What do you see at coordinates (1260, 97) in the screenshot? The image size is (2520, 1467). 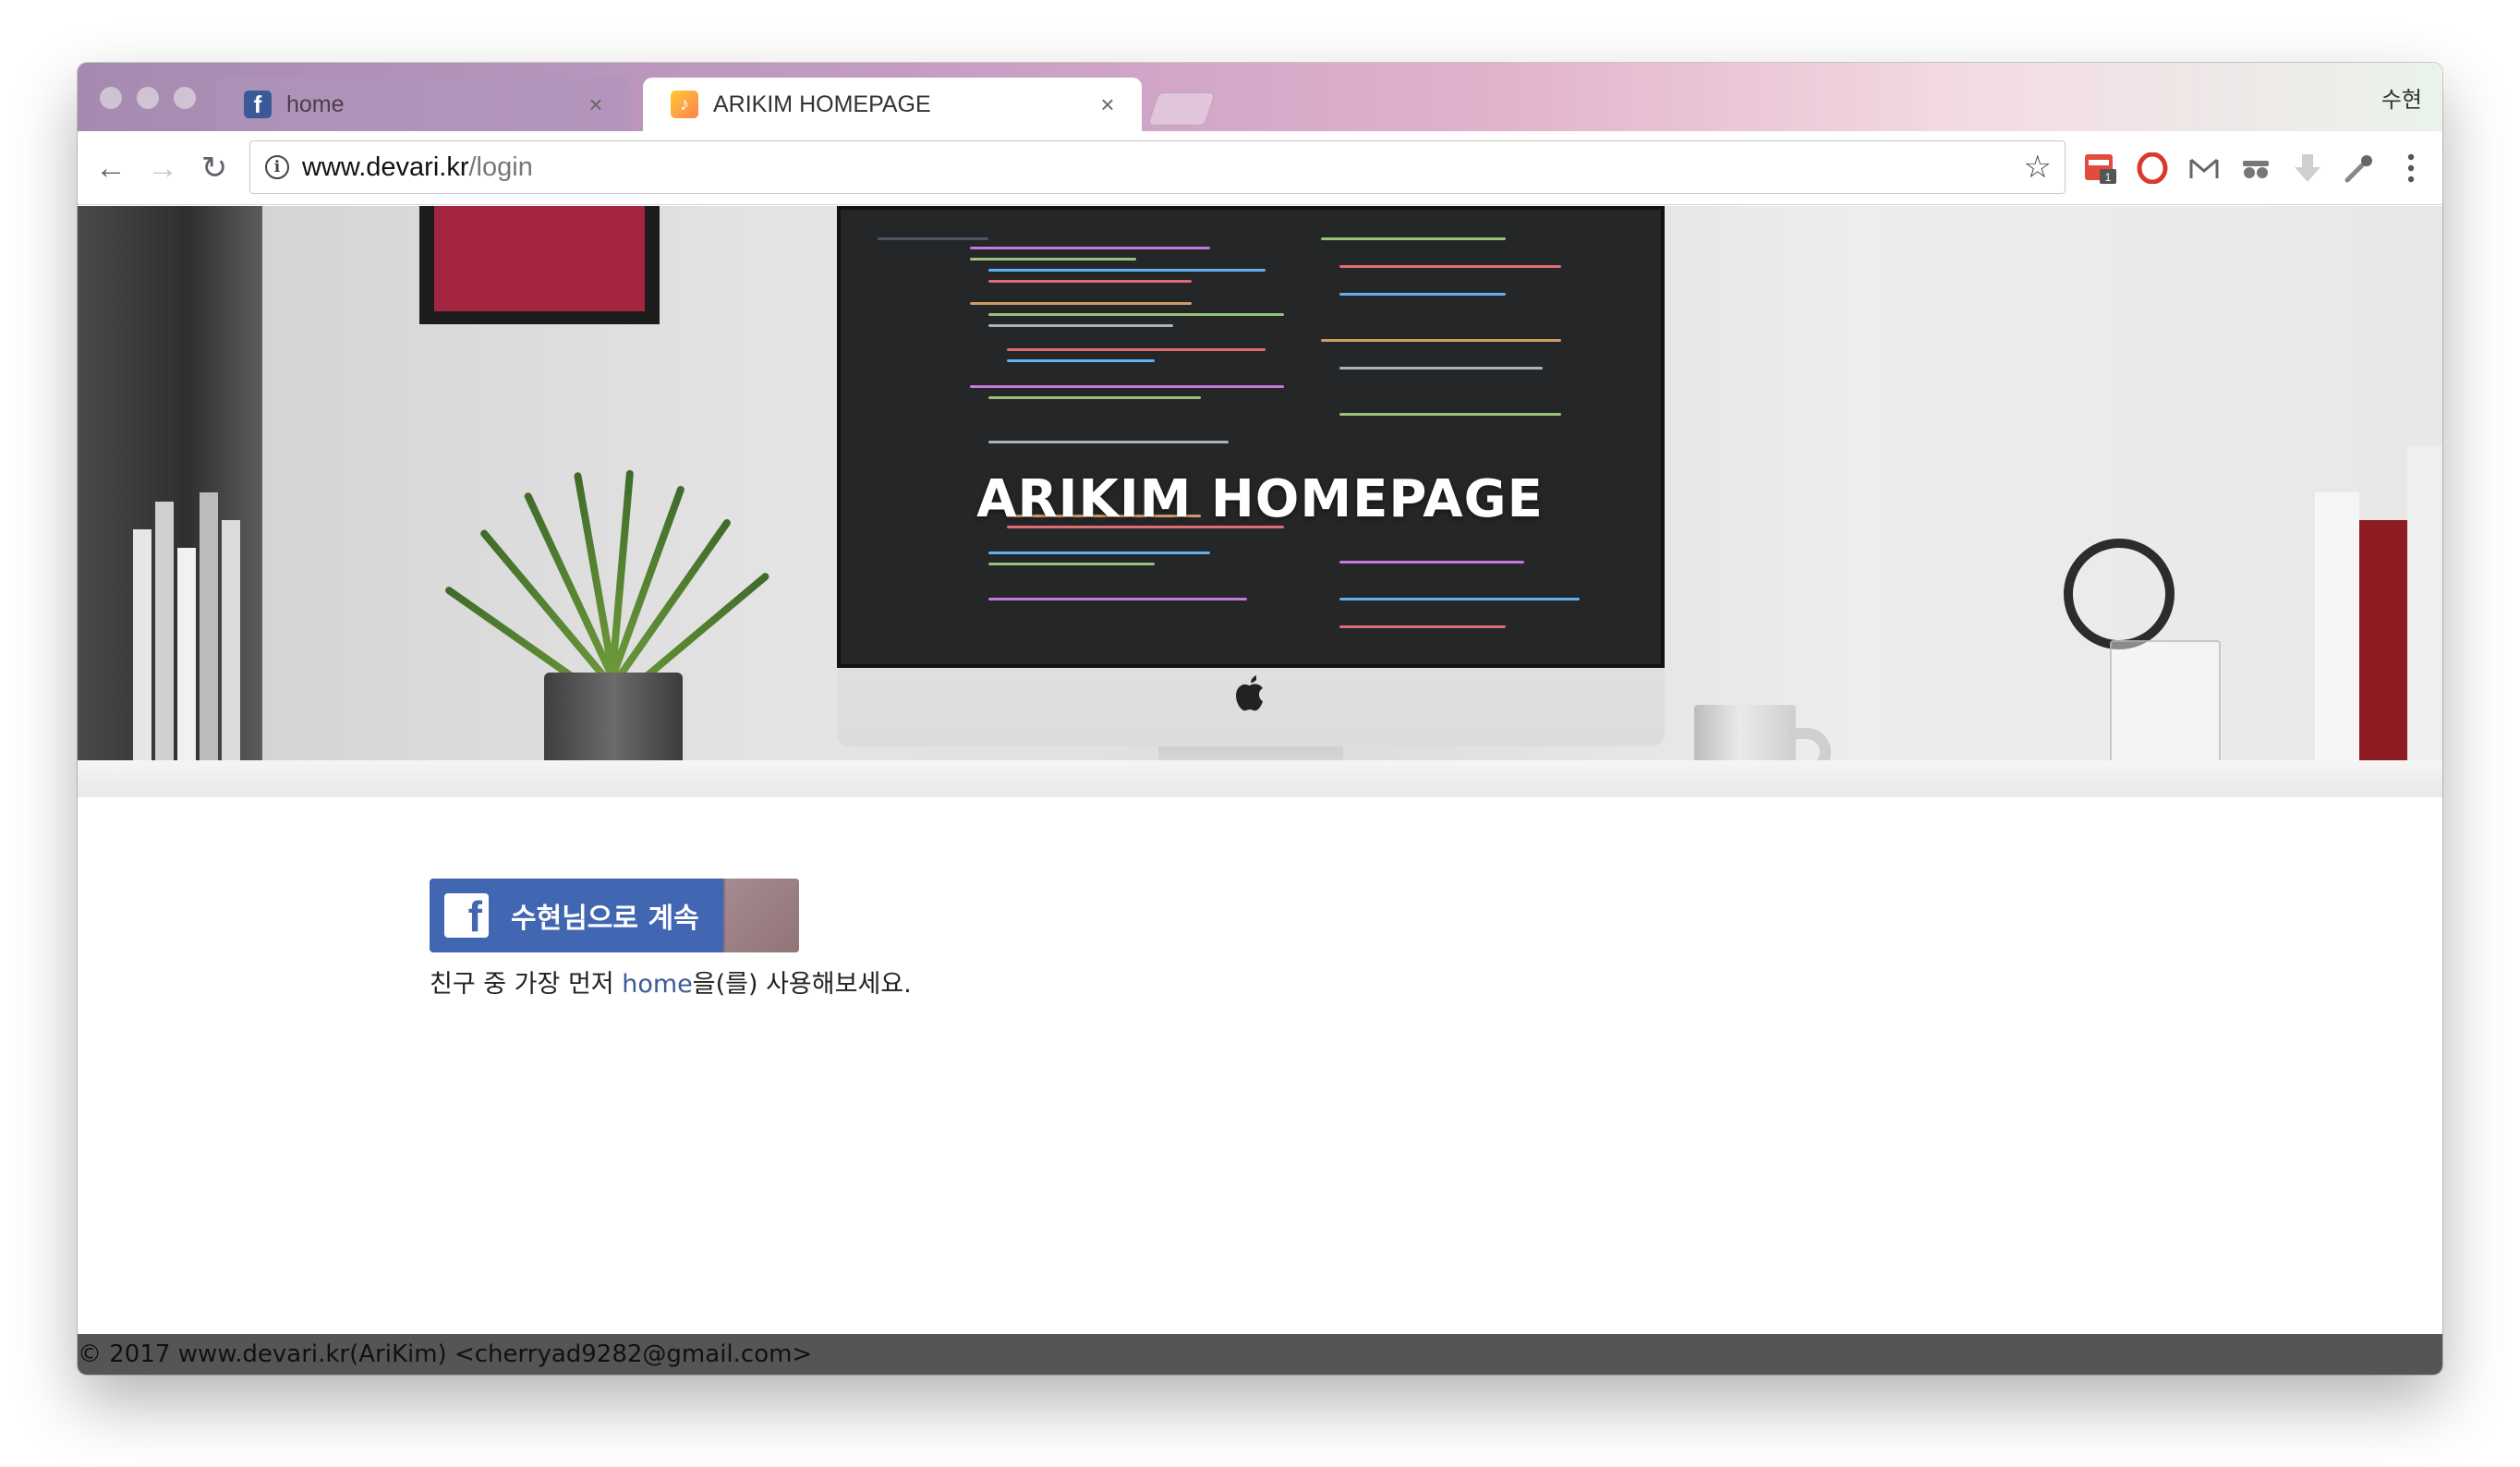 I see `tab-strip: f home × ♪ ARIKIM HOMEPAGE × 수현` at bounding box center [1260, 97].